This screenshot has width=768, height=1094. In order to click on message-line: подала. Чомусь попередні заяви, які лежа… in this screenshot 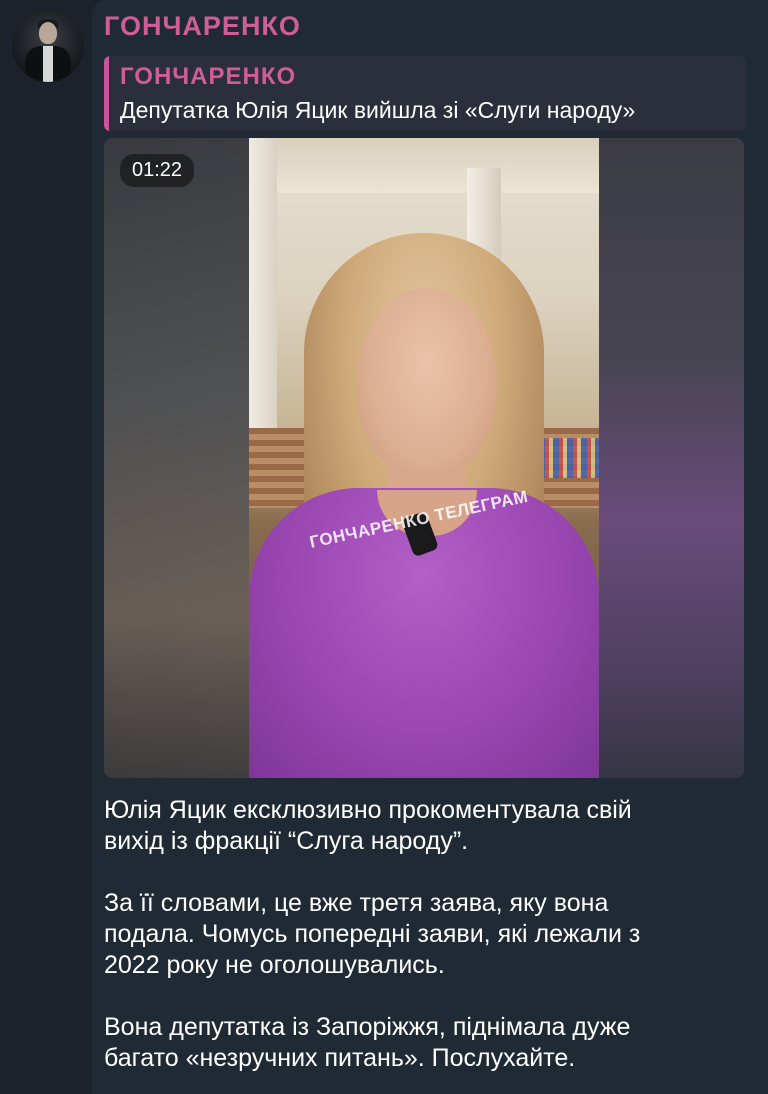, I will do `click(372, 934)`.